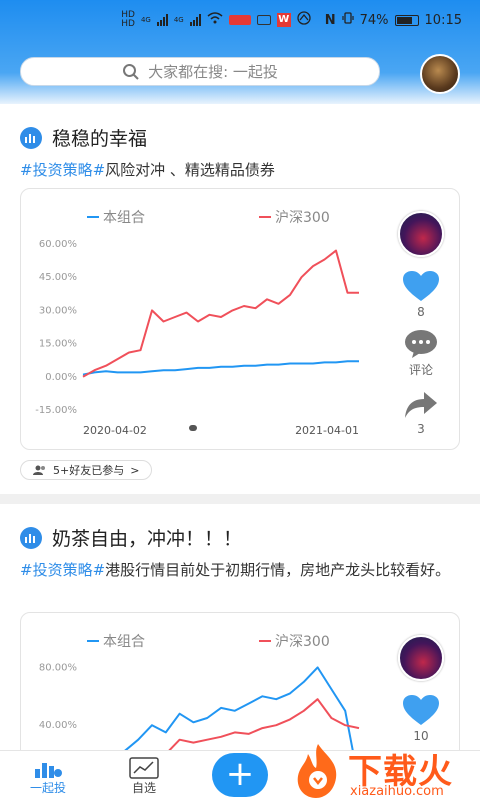 The image size is (480, 800). I want to click on status-bar: HD HD 4G 4G W N 74% 10:15, so click(291, 20).